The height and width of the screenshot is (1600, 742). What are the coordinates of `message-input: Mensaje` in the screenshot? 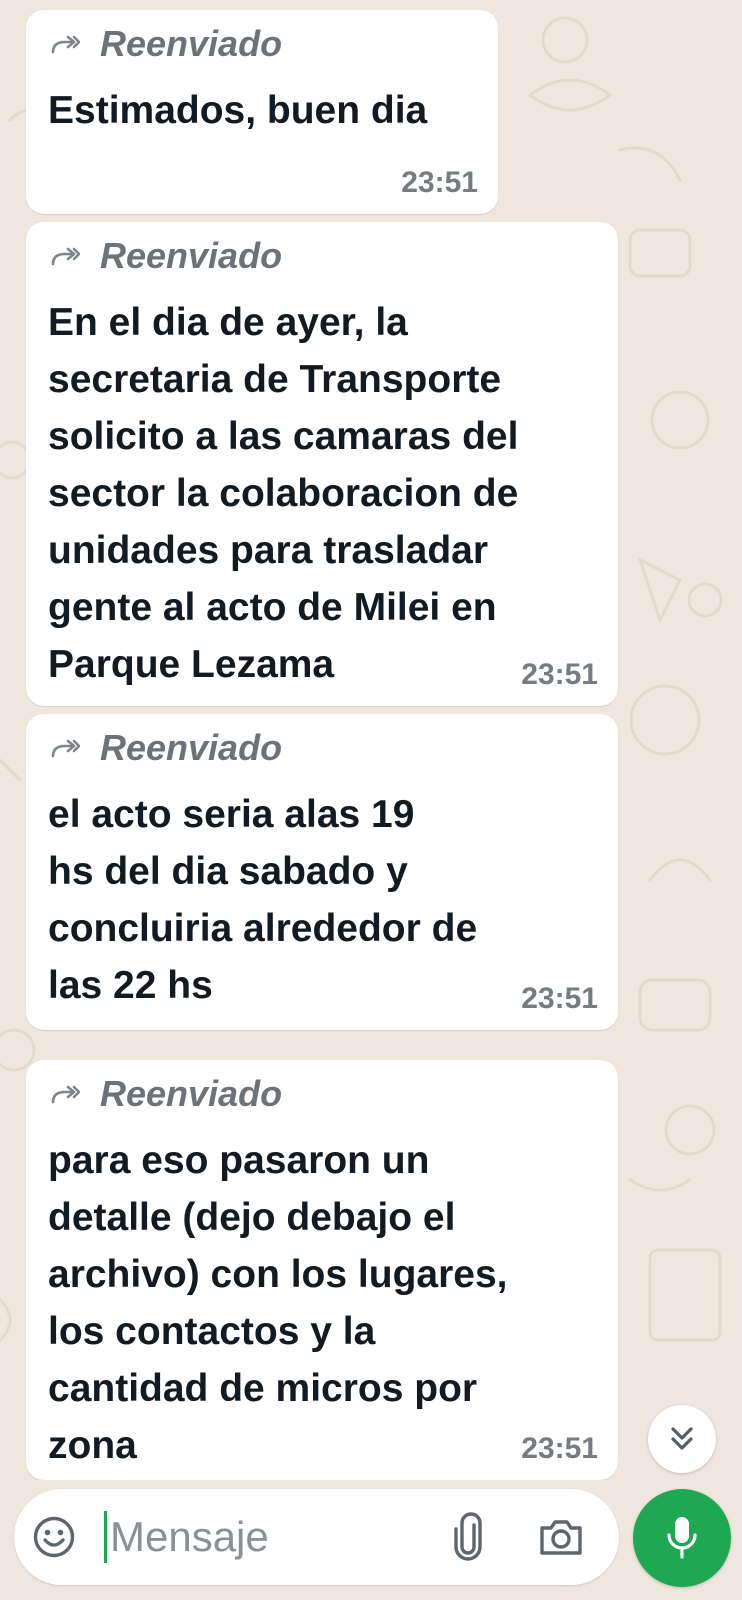 It's located at (189, 1537).